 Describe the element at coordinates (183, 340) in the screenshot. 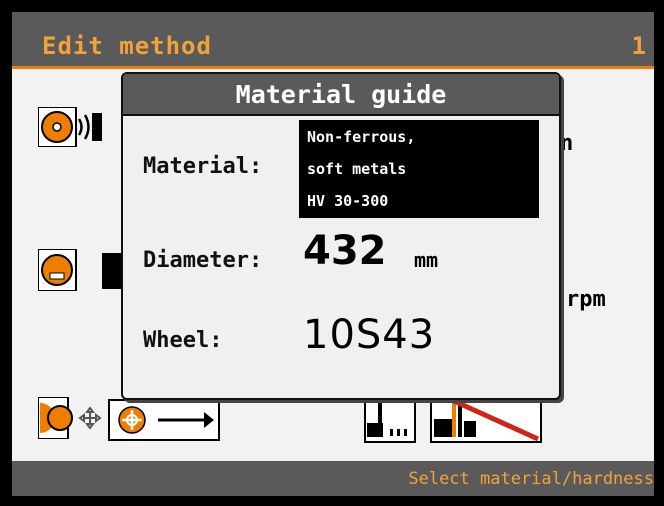

I see `wheel-label: Wheel:` at that location.